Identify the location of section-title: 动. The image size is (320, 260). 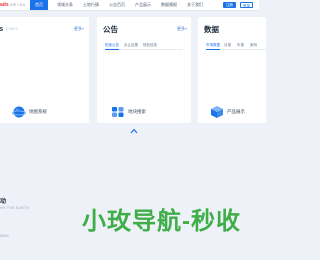
(3, 202).